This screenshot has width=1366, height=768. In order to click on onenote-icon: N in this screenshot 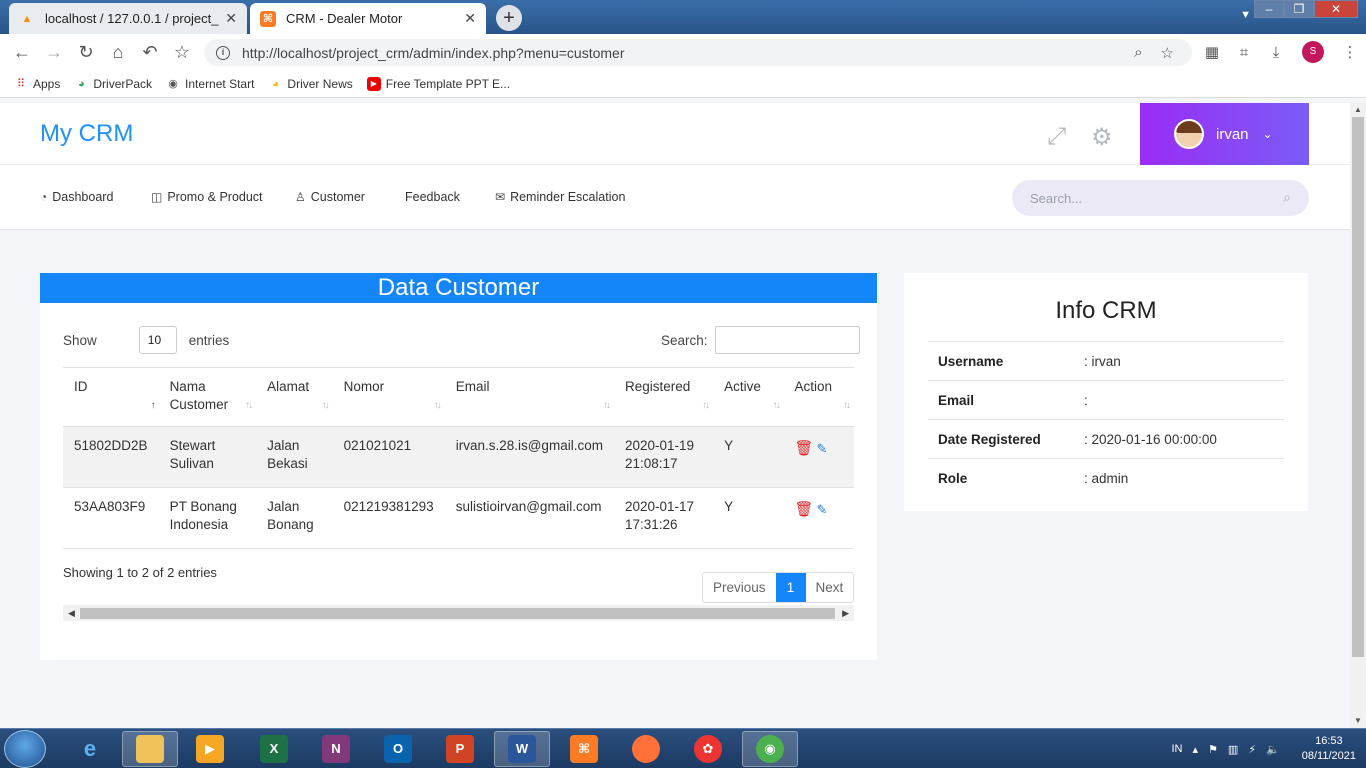, I will do `click(336, 749)`.